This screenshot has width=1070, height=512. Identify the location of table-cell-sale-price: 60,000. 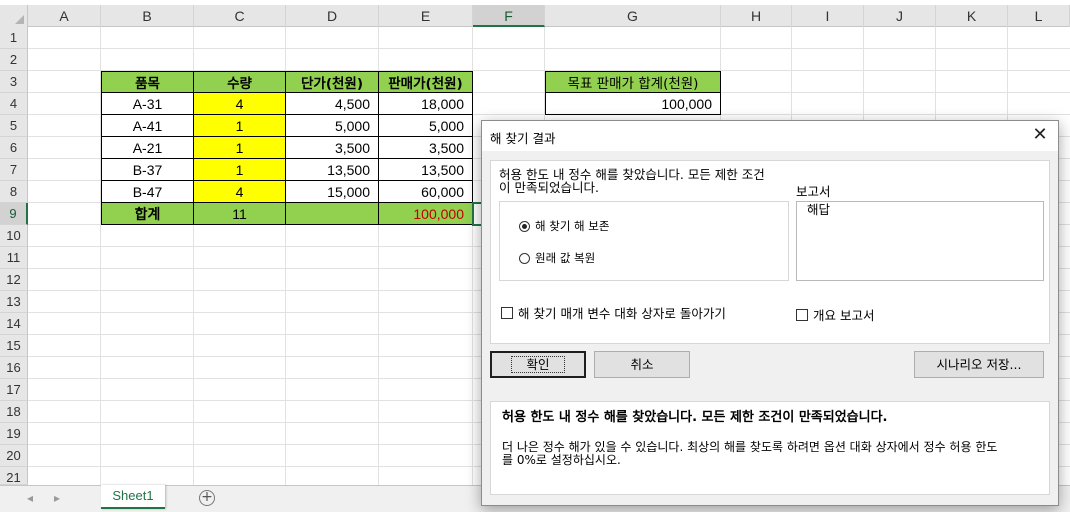
(426, 192).